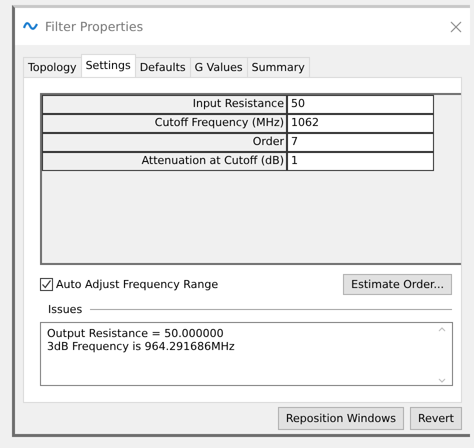 Image resolution: width=474 pixels, height=448 pixels. Describe the element at coordinates (361, 142) in the screenshot. I see `property-value: 7` at that location.